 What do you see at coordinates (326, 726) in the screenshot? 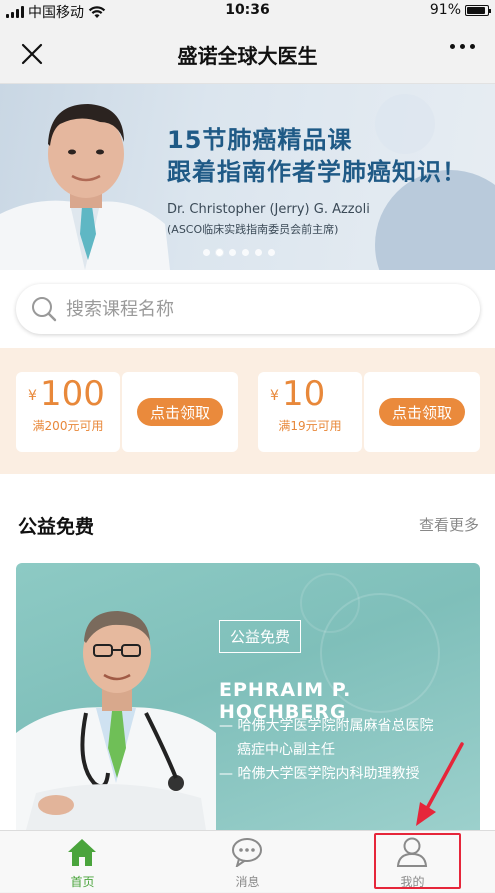
I see `course-desc-line: — 哈佛大学医学院附属麻省总医院` at bounding box center [326, 726].